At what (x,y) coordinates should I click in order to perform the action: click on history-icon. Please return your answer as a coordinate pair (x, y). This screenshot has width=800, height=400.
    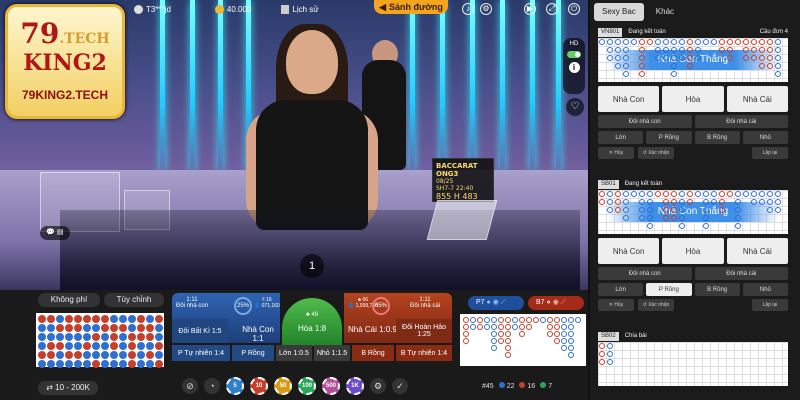
    Looking at the image, I should click on (285, 9).